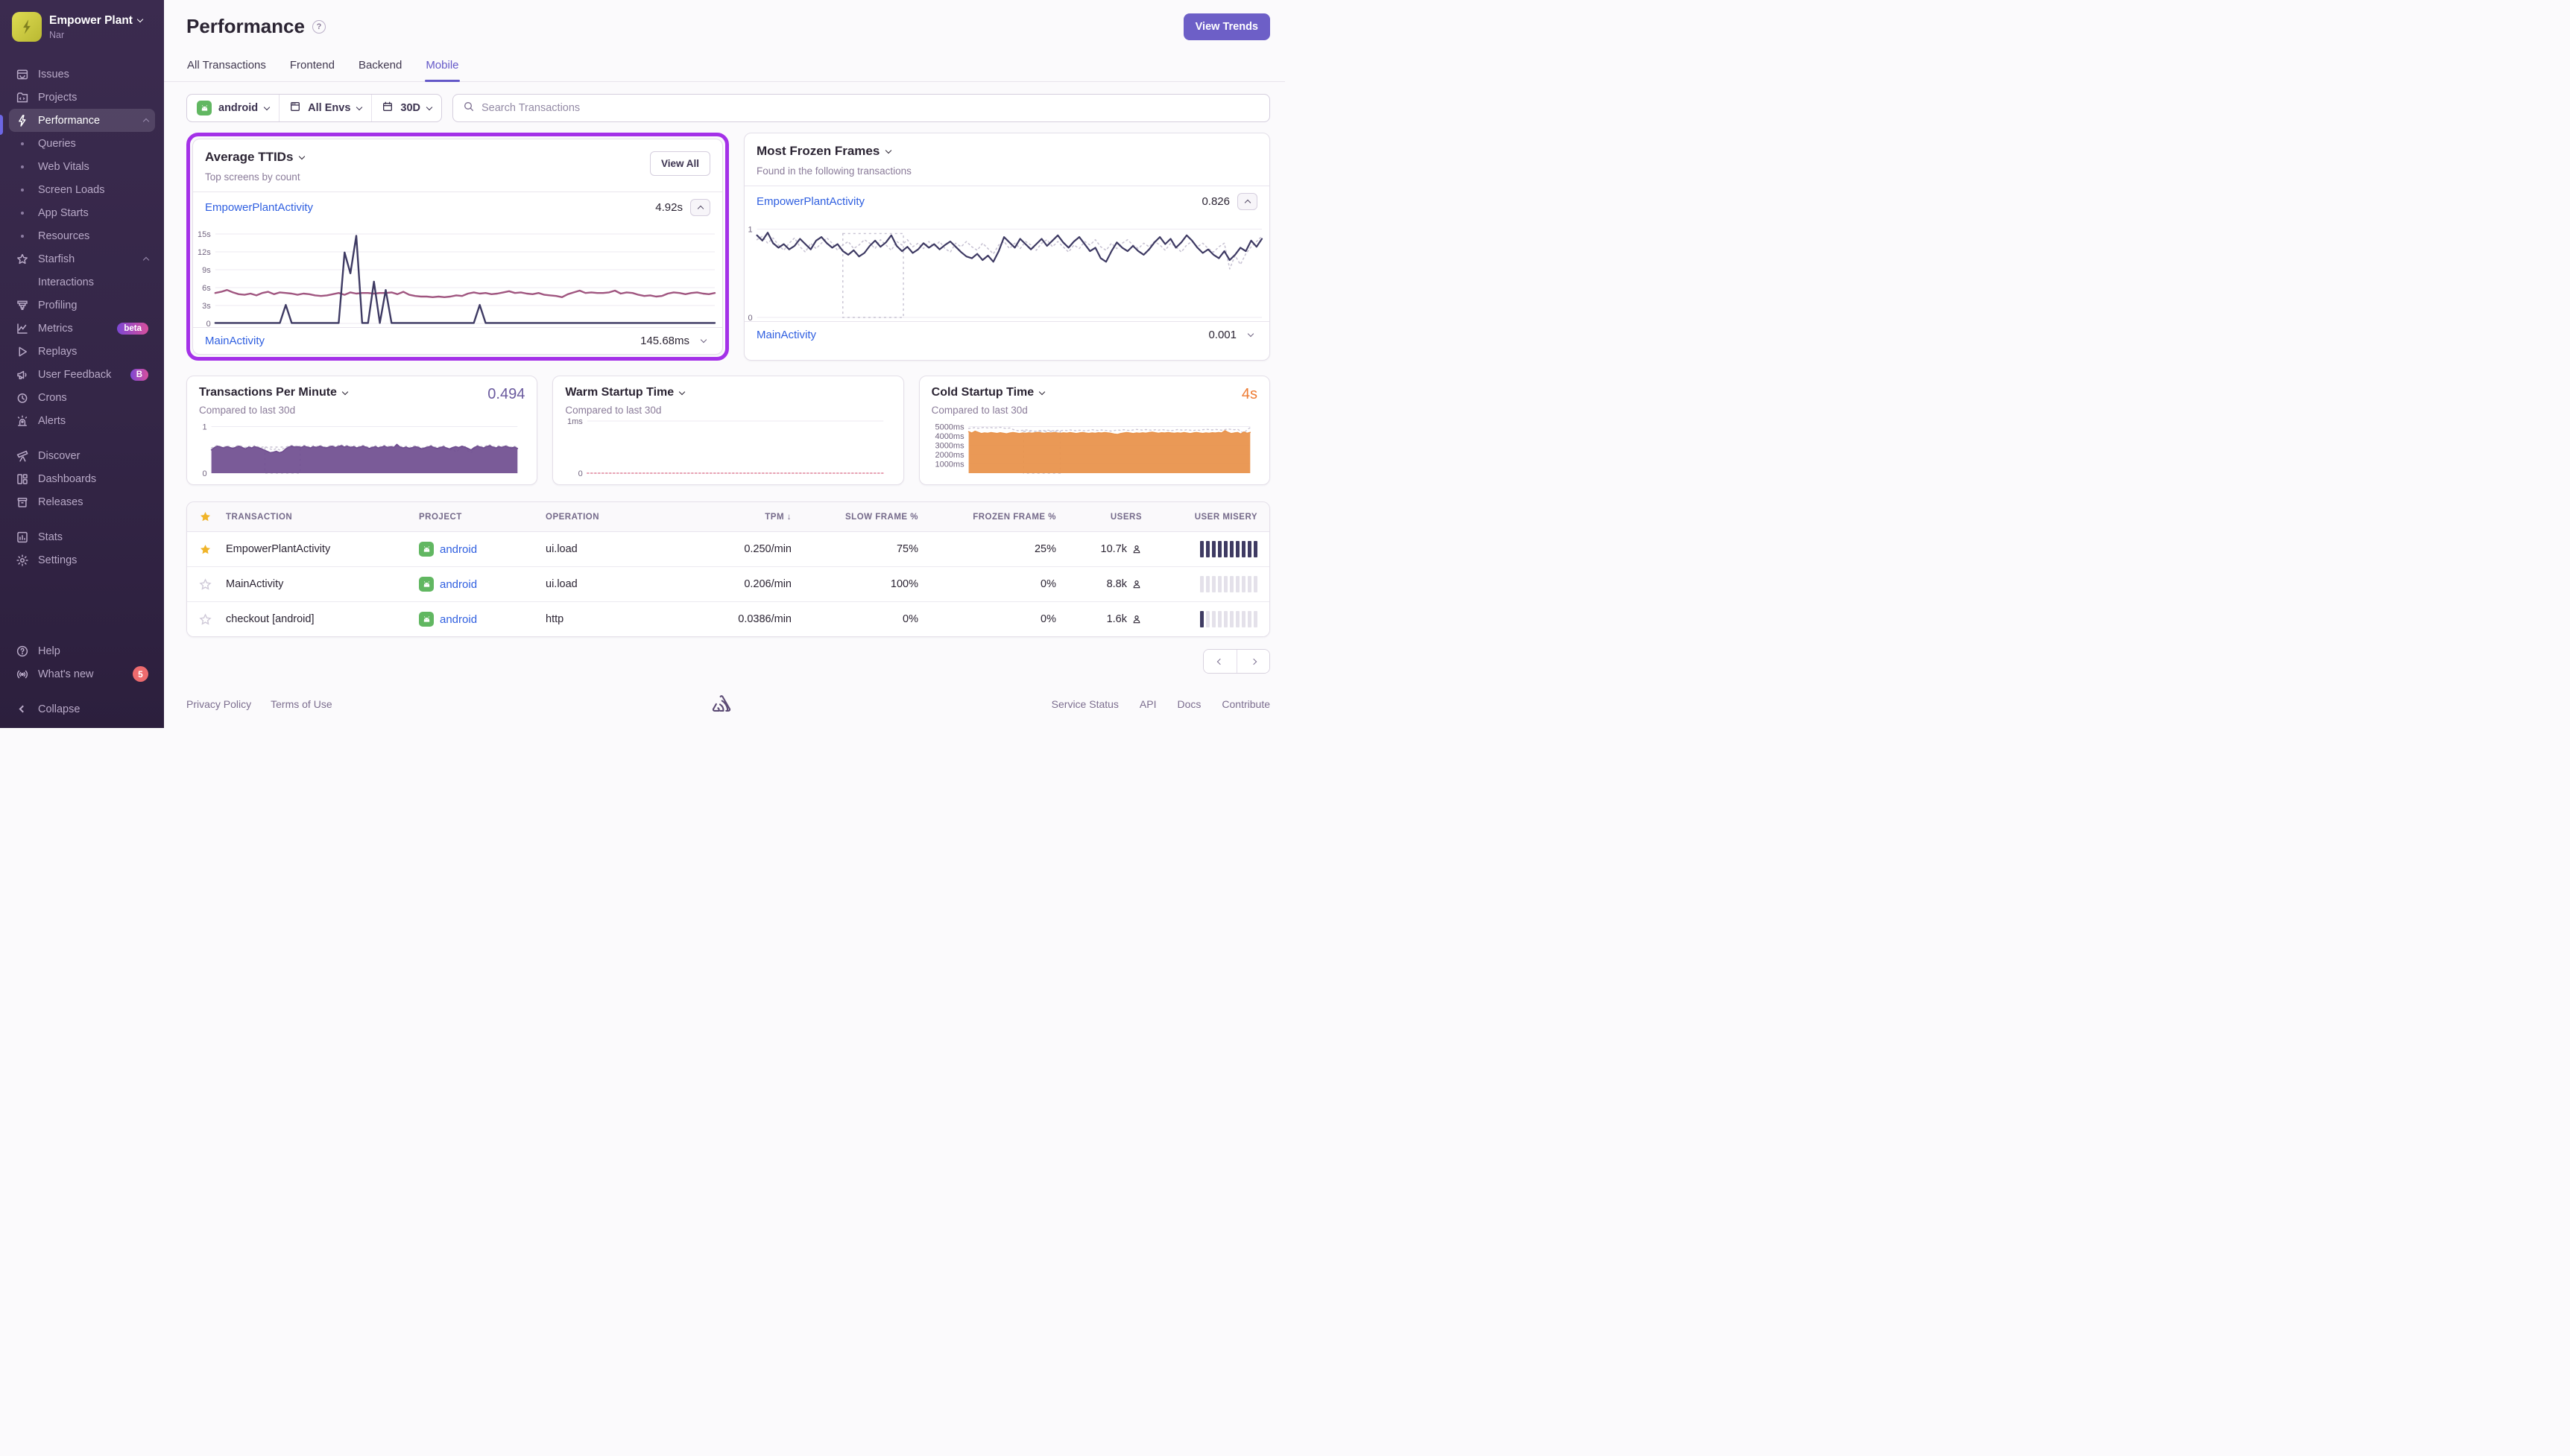 The image size is (2570, 1456). Describe the element at coordinates (482, 517) in the screenshot. I see `col-project: PROJECT` at that location.